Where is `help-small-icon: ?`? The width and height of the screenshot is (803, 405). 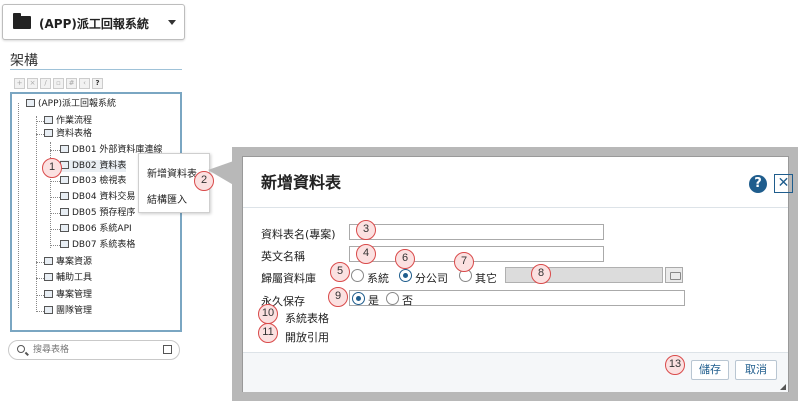 help-small-icon: ? is located at coordinates (97, 83).